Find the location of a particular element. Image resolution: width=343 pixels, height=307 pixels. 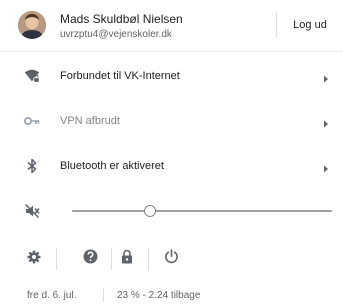

power-button is located at coordinates (171, 259).